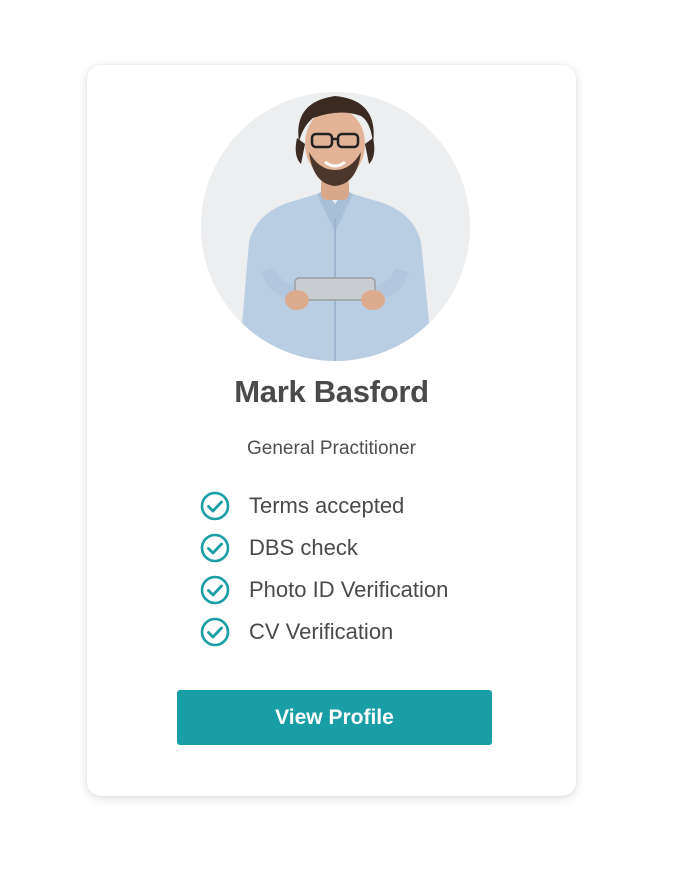 Image resolution: width=700 pixels, height=878 pixels. Describe the element at coordinates (331, 391) in the screenshot. I see `profile-name: Mark Basford` at that location.